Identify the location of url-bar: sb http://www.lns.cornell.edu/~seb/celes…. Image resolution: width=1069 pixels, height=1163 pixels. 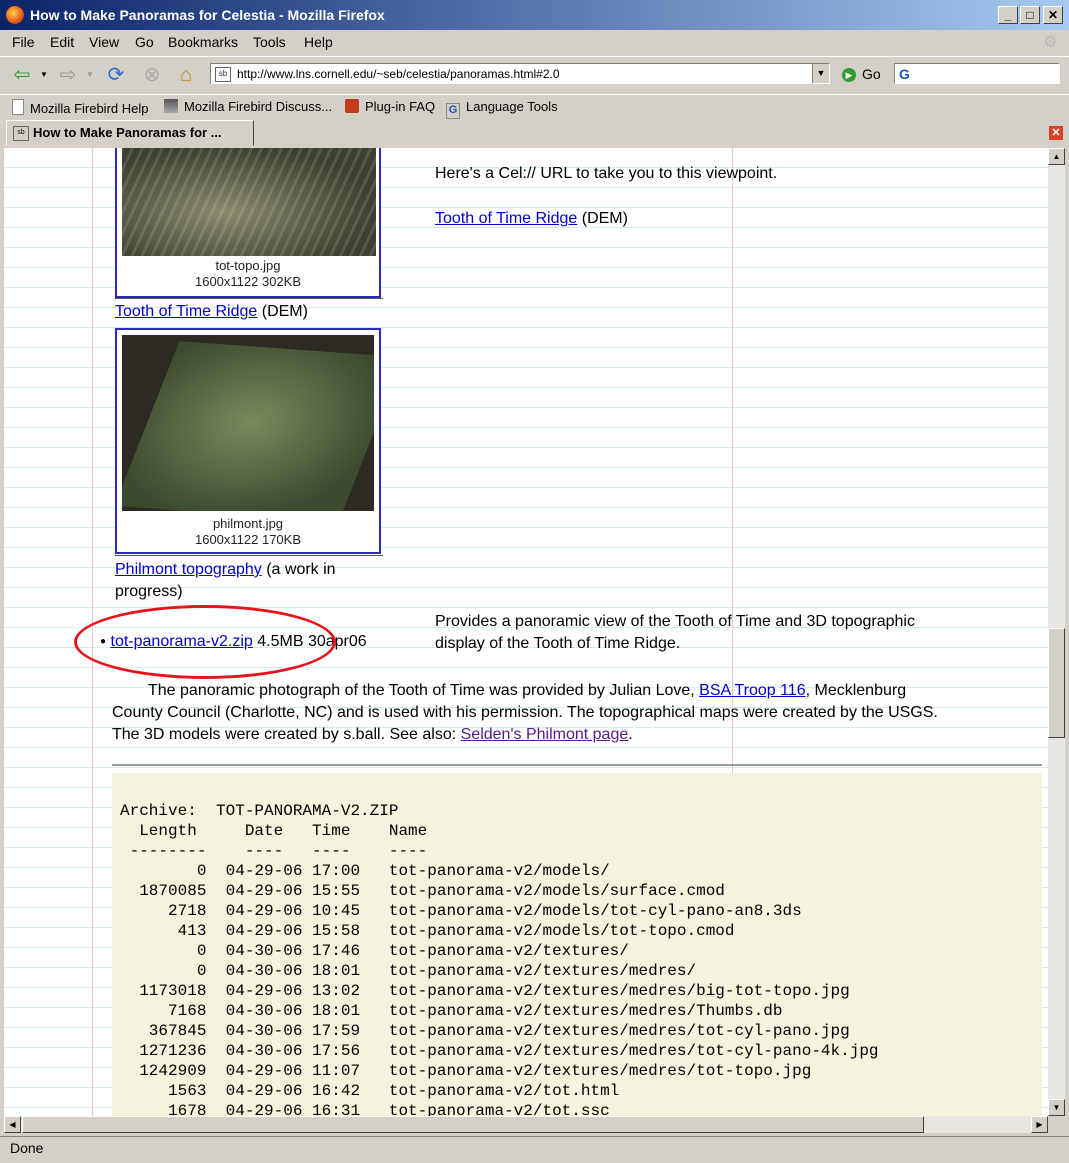
(520, 73).